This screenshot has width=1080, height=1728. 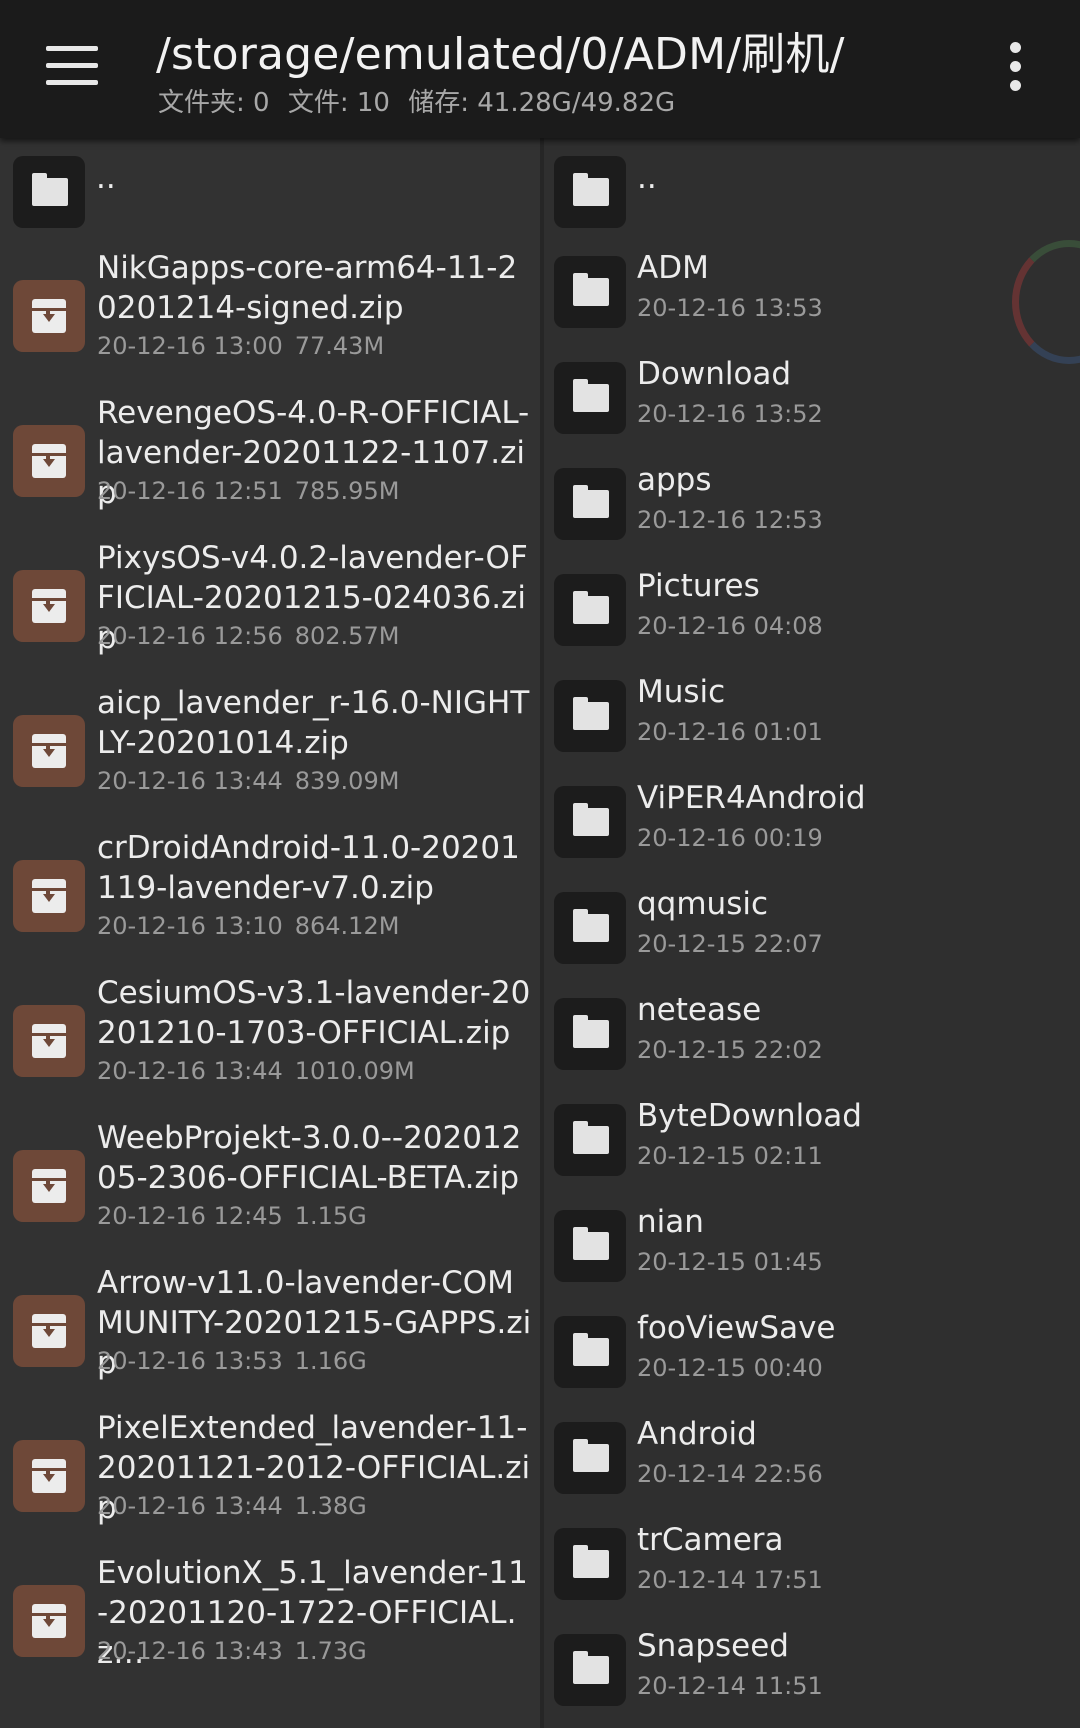 I want to click on folder-date: 20-12-14 17:51, so click(x=730, y=1580).